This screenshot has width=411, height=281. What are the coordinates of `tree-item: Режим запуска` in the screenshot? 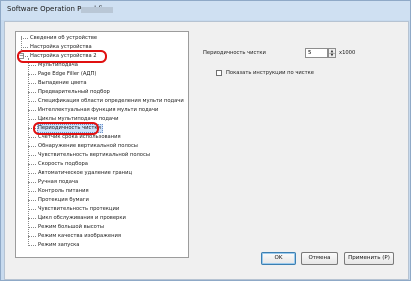 It's located at (102, 245).